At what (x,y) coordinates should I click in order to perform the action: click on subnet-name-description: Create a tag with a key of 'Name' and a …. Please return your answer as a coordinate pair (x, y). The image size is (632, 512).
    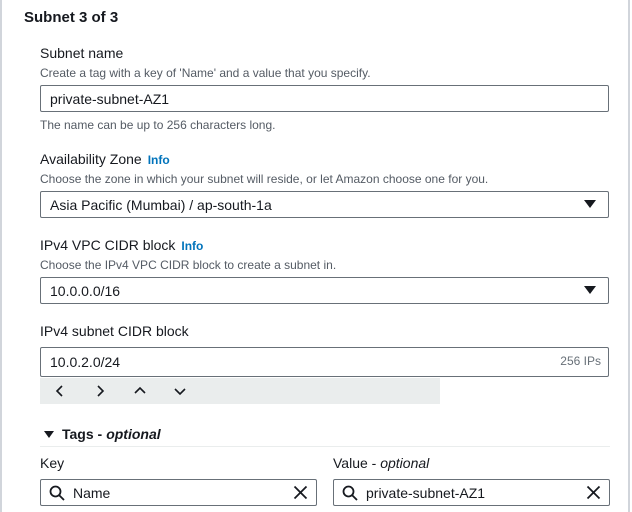
    Looking at the image, I should click on (205, 73).